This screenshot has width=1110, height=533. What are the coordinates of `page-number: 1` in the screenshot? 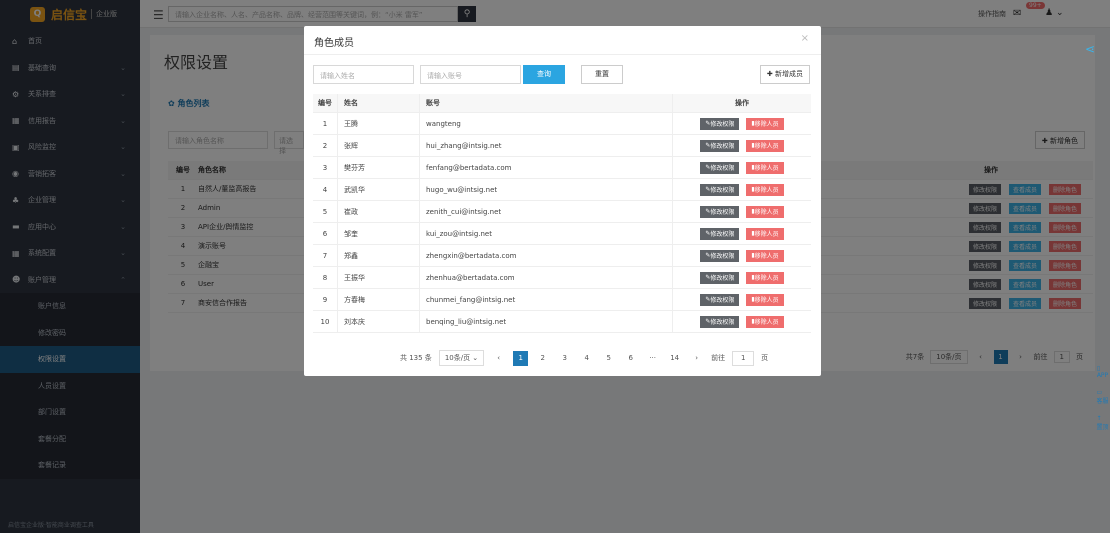 It's located at (521, 358).